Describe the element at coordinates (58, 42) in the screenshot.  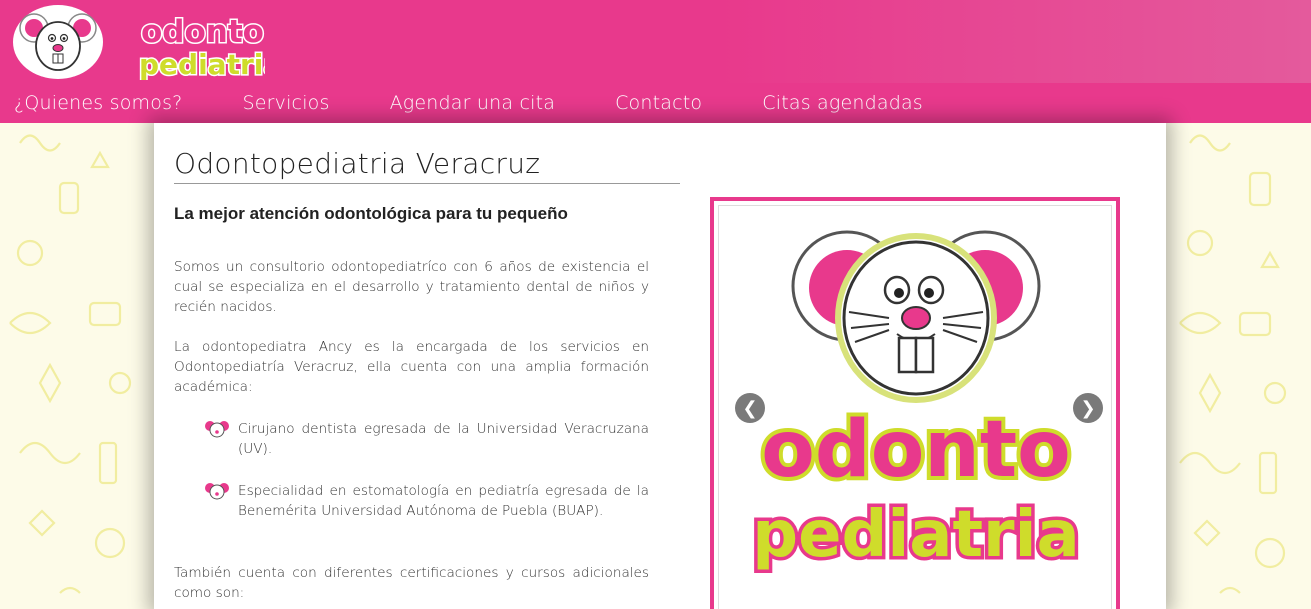
I see `mouse-mascot-icon` at that location.